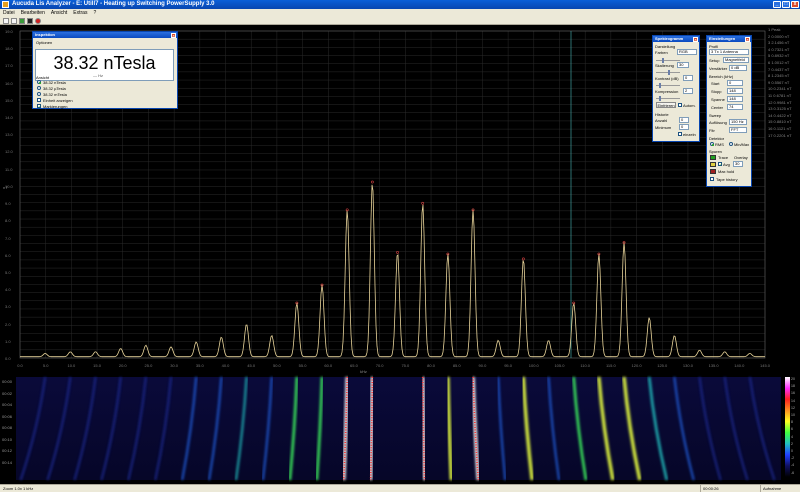  Describe the element at coordinates (7, 462) in the screenshot. I see `spectrogram-time-label: 00:14` at that location.